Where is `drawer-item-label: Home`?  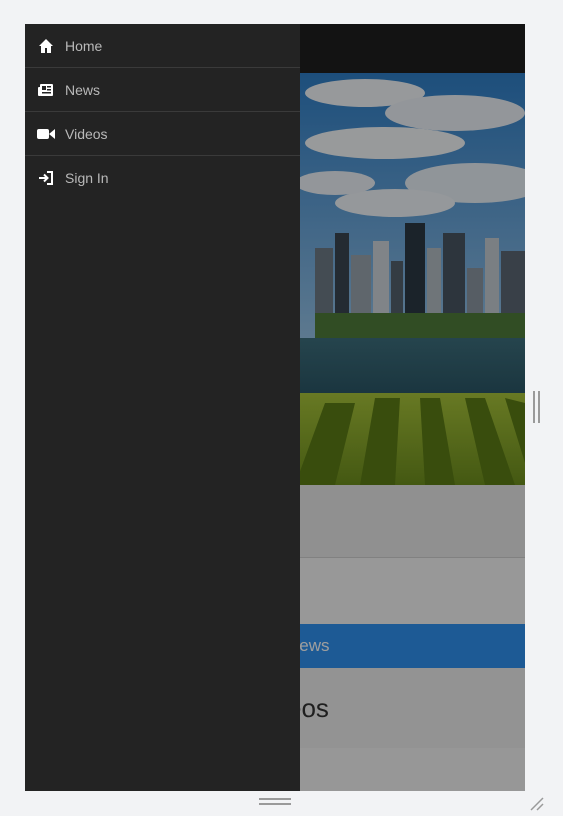 drawer-item-label: Home is located at coordinates (84, 45).